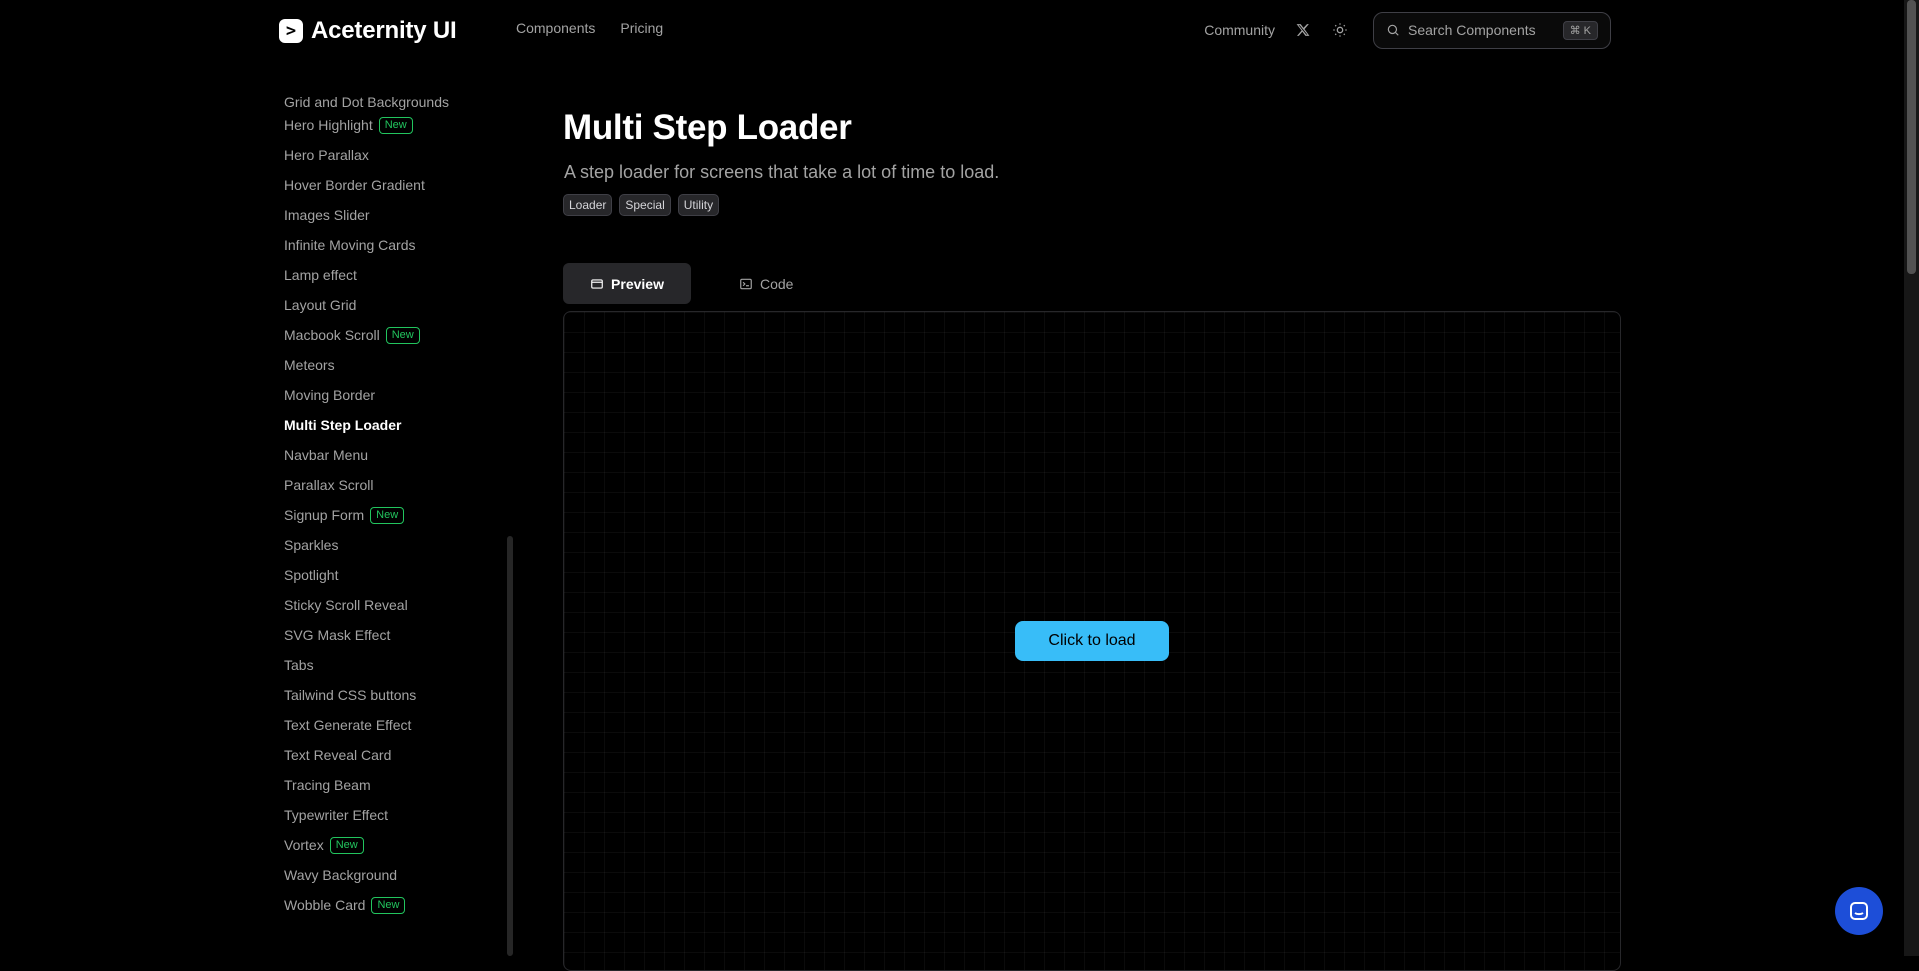 The width and height of the screenshot is (1919, 971). I want to click on sidebar-item-label: Wavy Background, so click(341, 875).